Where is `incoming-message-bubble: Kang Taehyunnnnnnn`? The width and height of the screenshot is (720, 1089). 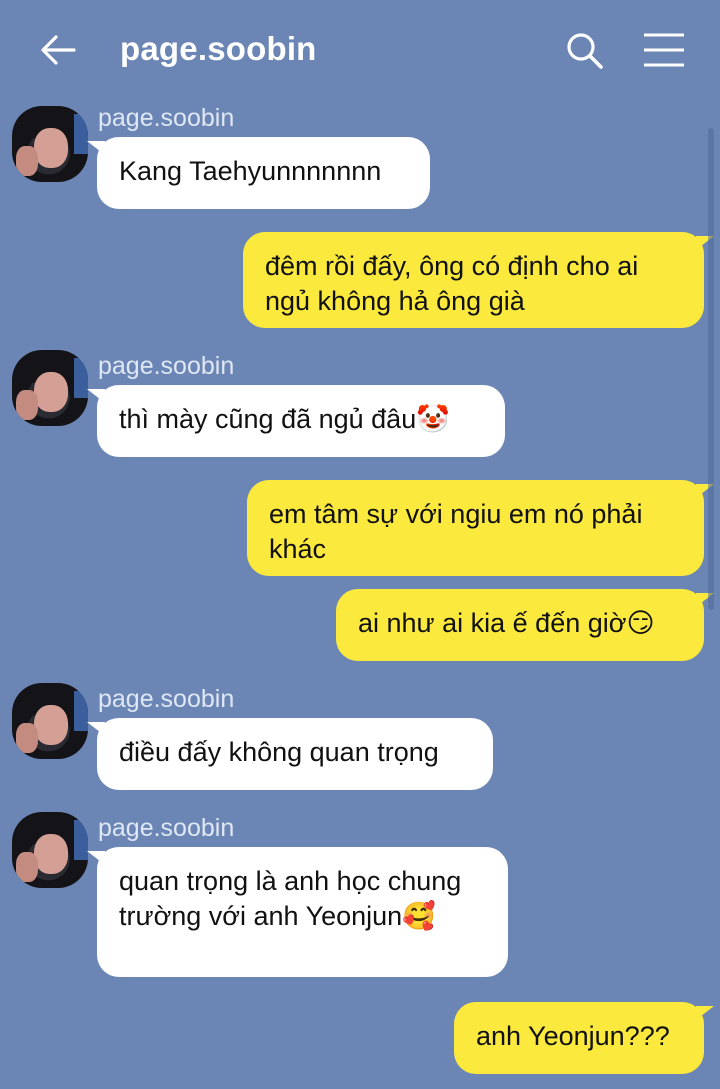 incoming-message-bubble: Kang Taehyunnnnnnn is located at coordinates (258, 173).